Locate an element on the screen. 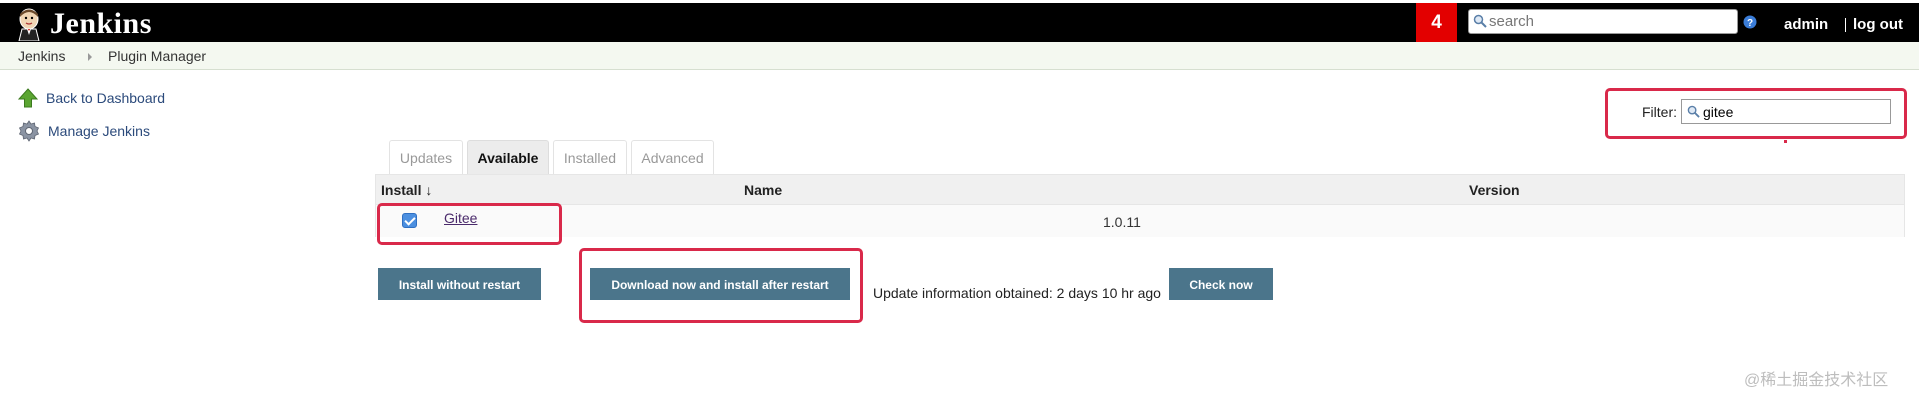 The height and width of the screenshot is (400, 1919). table-header: Install ↓ Name Version is located at coordinates (1140, 190).